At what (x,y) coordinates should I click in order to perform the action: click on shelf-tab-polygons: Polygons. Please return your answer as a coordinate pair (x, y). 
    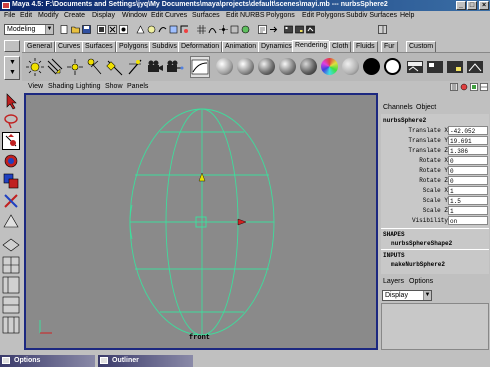
    Looking at the image, I should click on (133, 46).